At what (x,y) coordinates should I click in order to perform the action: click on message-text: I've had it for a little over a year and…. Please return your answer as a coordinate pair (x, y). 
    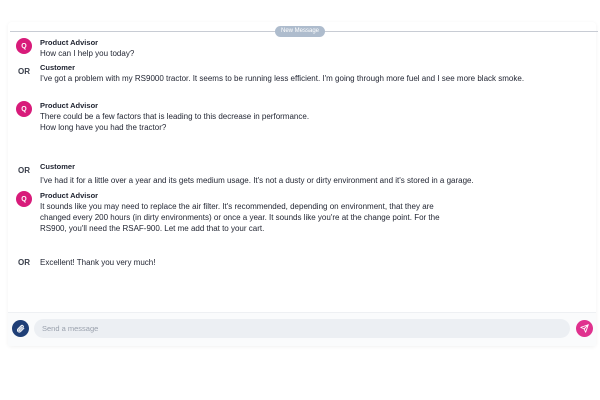
    Looking at the image, I should click on (257, 180).